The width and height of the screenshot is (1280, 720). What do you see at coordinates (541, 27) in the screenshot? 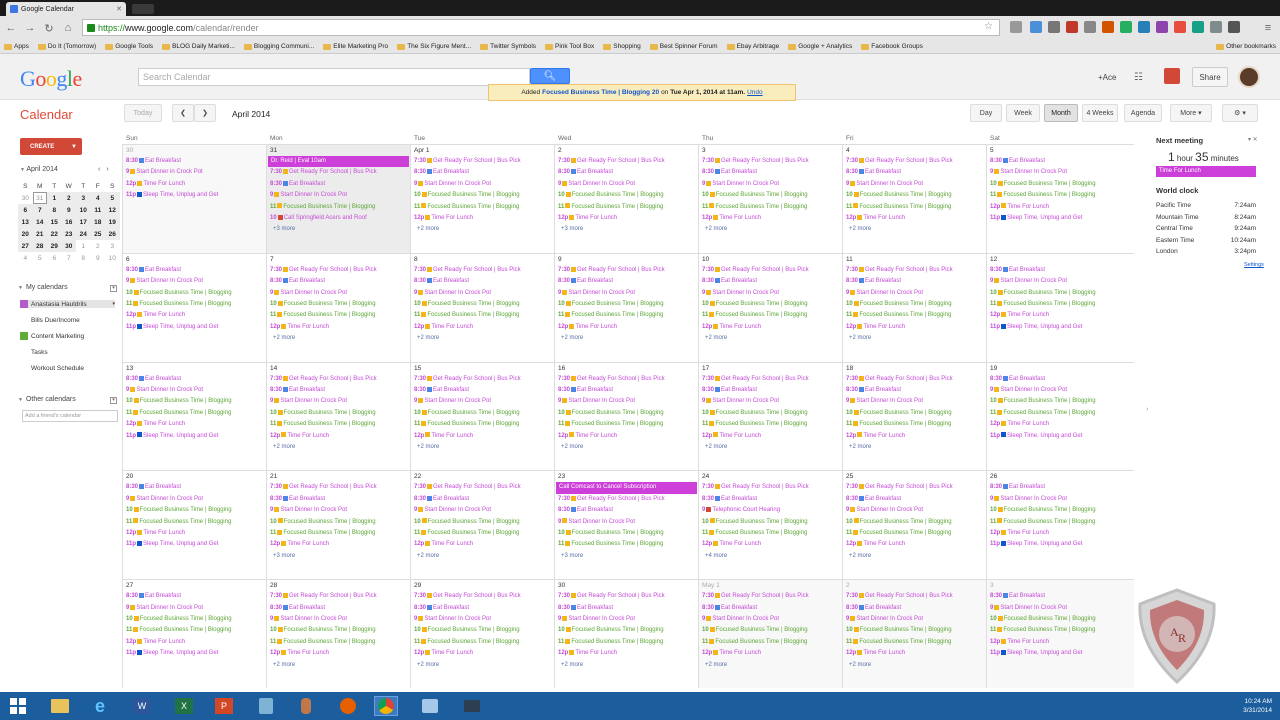
I see `address-bar: https://www.google.com/calendar/render ☆` at bounding box center [541, 27].